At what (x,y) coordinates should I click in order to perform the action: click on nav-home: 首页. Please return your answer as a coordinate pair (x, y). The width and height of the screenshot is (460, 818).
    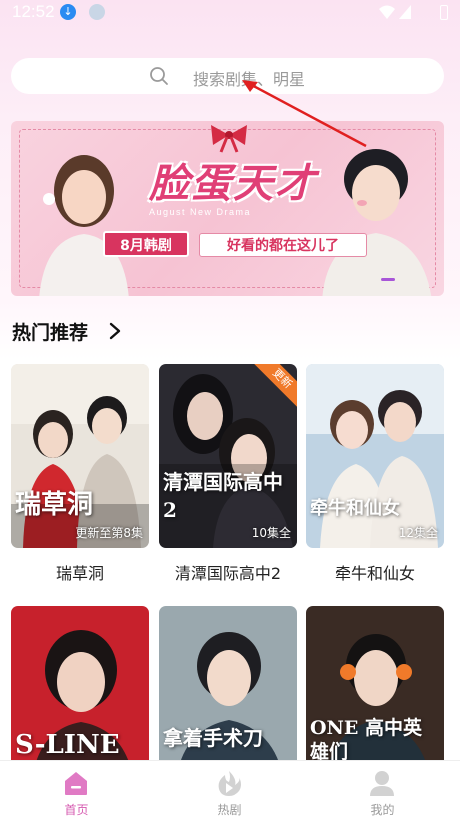
    Looking at the image, I should click on (76, 789).